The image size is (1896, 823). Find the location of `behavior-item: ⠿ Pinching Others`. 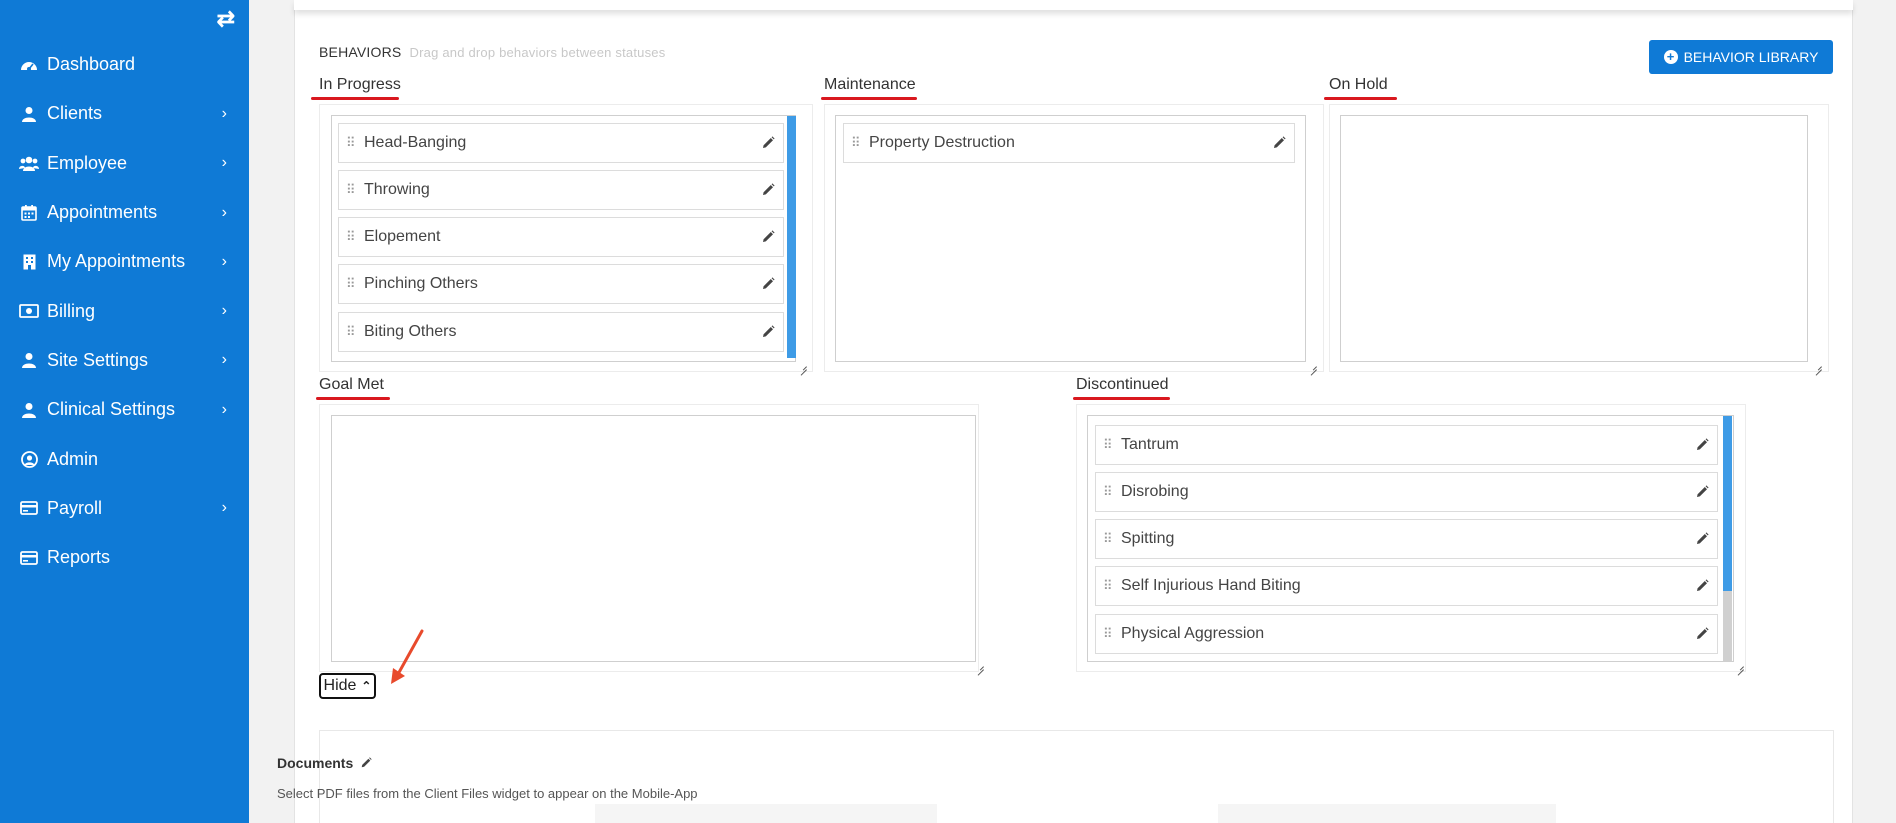

behavior-item: ⠿ Pinching Others is located at coordinates (561, 284).